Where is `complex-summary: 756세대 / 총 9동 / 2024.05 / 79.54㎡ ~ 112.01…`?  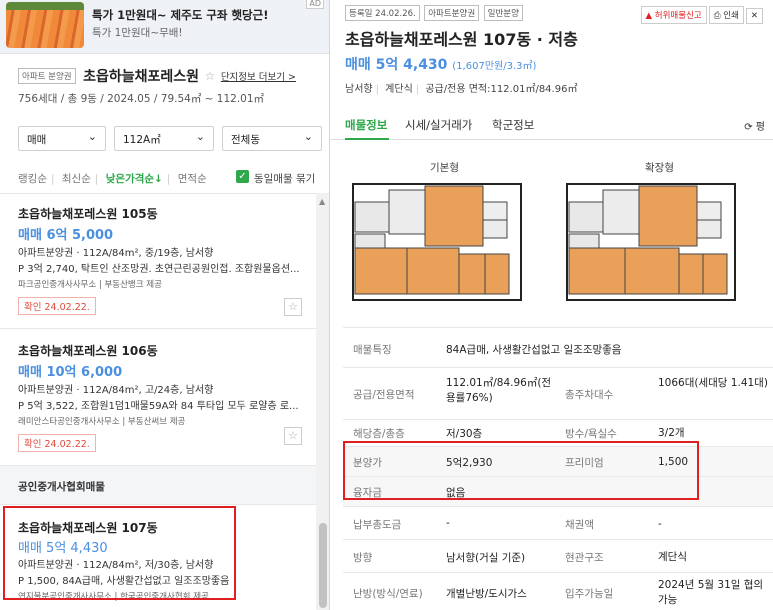
complex-summary: 756세대 / 총 9동 / 2024.05 / 79.54㎡ ~ 112.01… is located at coordinates (141, 99).